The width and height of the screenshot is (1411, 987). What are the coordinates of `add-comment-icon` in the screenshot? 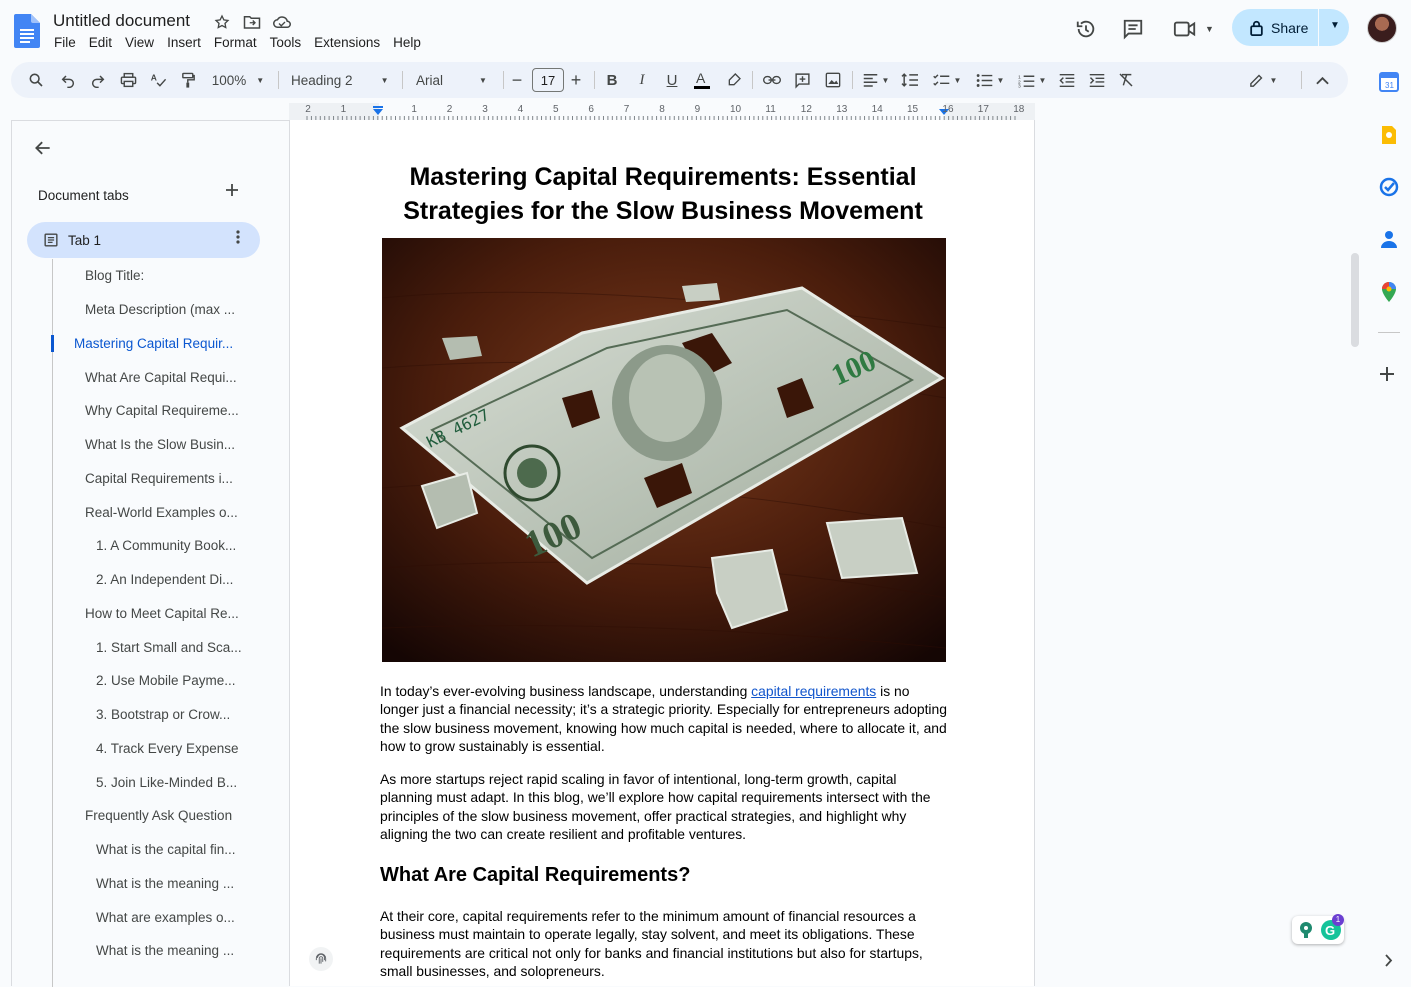 It's located at (802, 80).